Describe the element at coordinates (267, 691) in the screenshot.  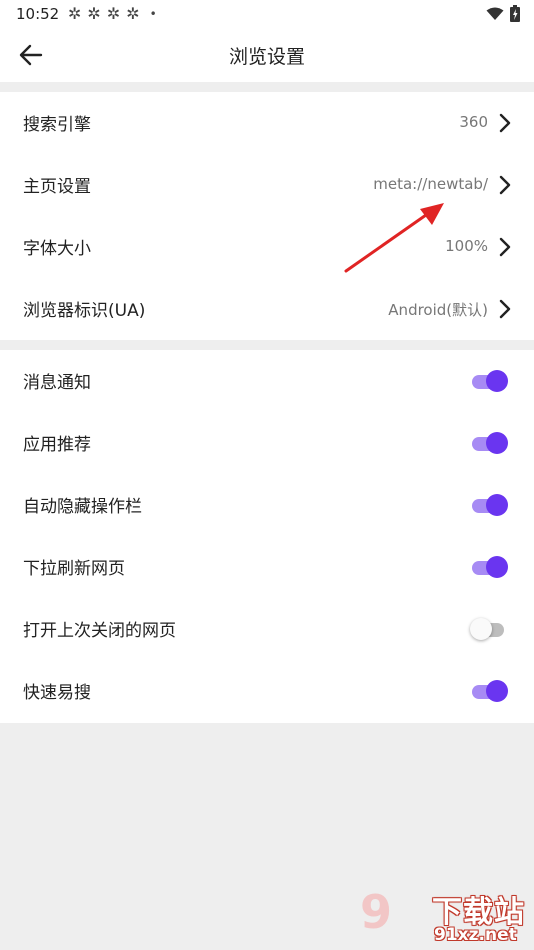
I see `setting-quick-search: 快速易搜` at that location.